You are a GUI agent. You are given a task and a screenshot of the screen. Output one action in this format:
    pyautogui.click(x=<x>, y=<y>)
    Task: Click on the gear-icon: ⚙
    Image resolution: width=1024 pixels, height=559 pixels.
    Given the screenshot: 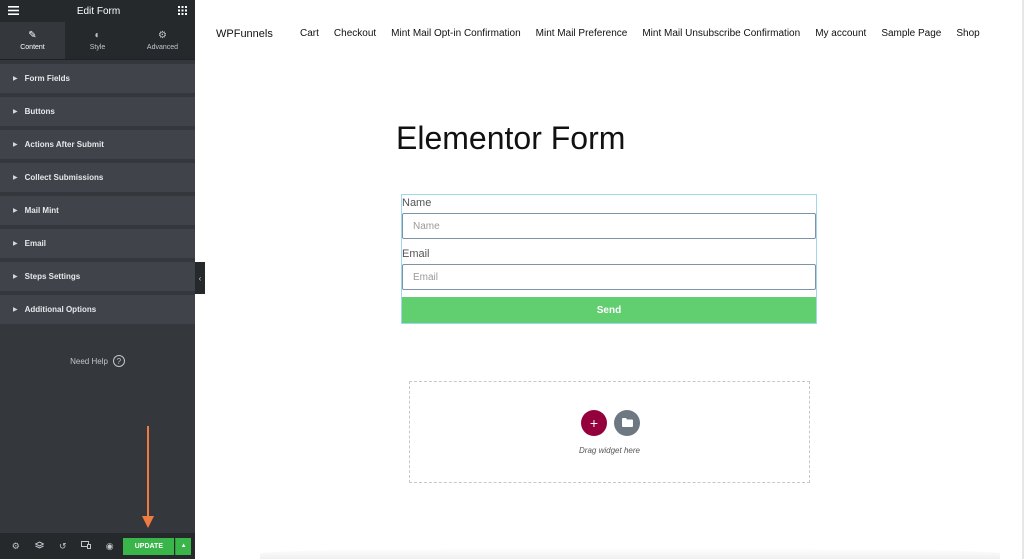 What is the action you would take?
    pyautogui.click(x=162, y=35)
    